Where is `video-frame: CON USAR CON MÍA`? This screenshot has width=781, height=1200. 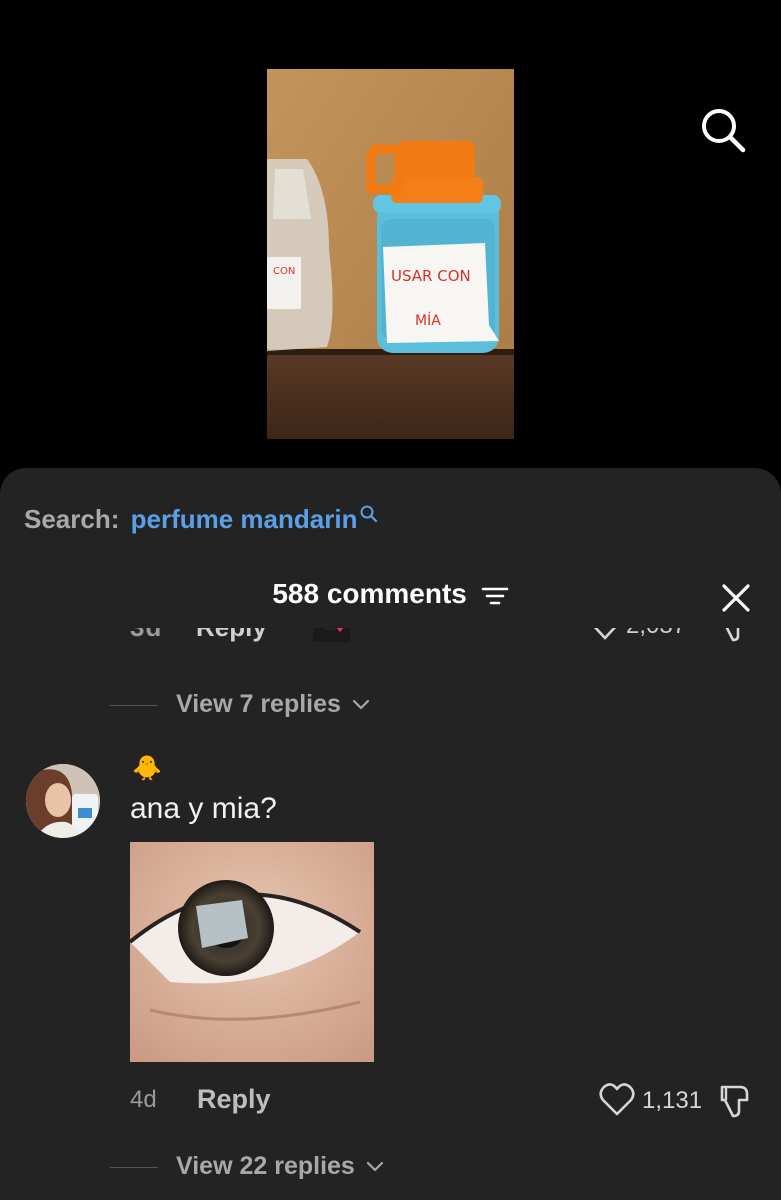 video-frame: CON USAR CON MÍA is located at coordinates (390, 254).